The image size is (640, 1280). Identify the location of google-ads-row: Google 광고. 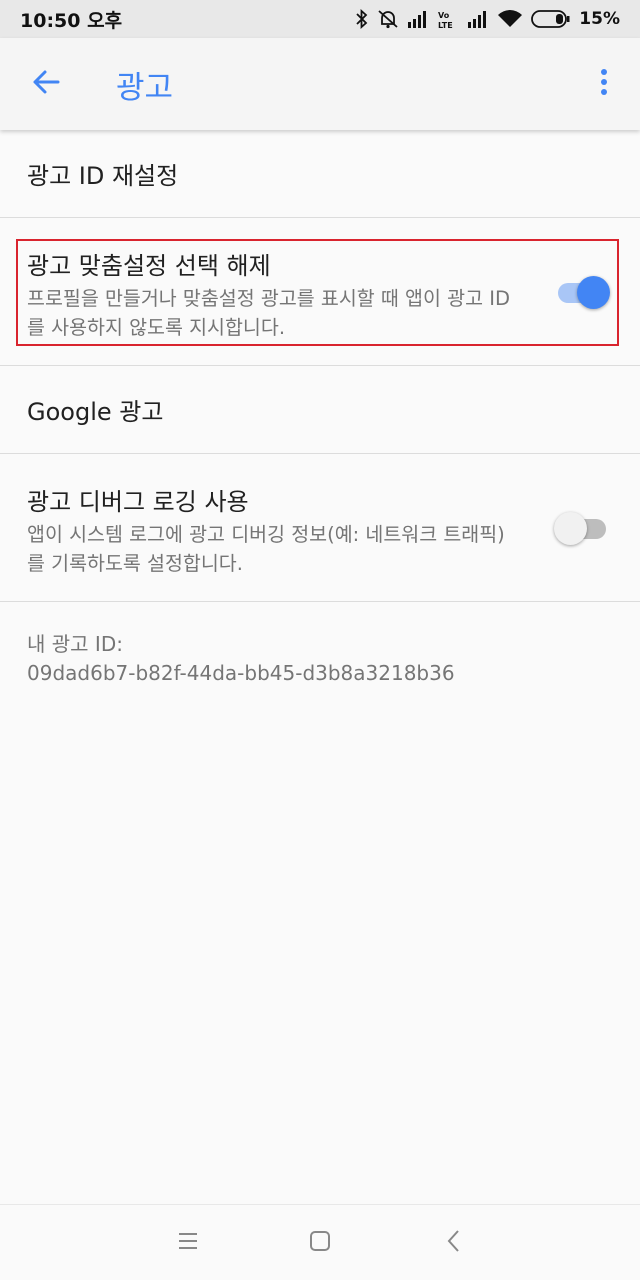
(320, 410).